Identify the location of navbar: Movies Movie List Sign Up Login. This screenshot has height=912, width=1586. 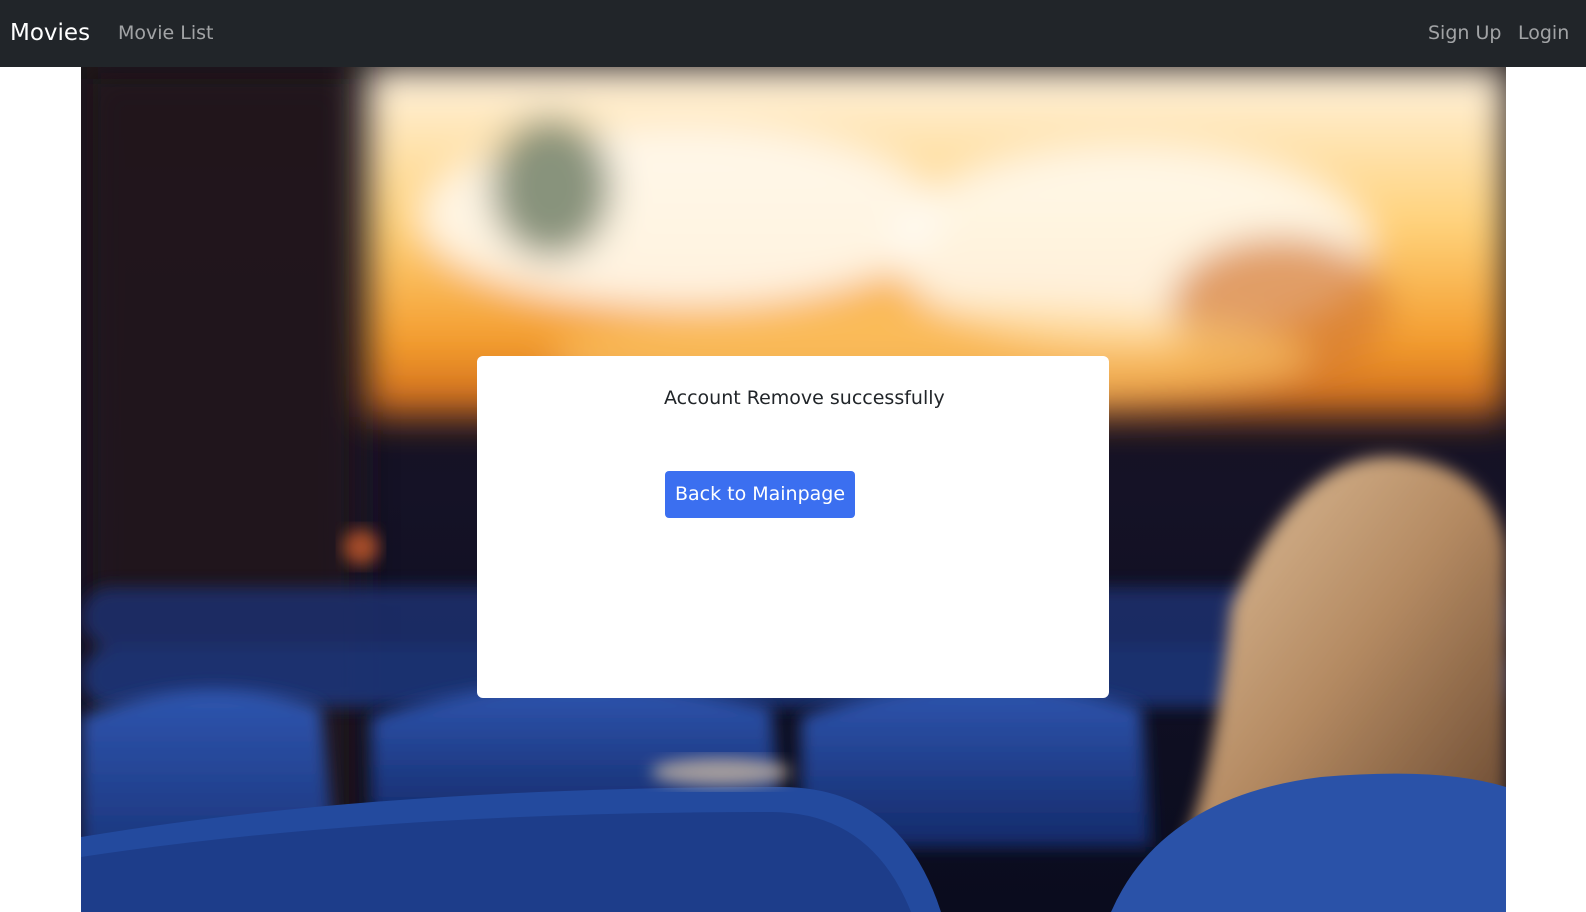
(793, 33).